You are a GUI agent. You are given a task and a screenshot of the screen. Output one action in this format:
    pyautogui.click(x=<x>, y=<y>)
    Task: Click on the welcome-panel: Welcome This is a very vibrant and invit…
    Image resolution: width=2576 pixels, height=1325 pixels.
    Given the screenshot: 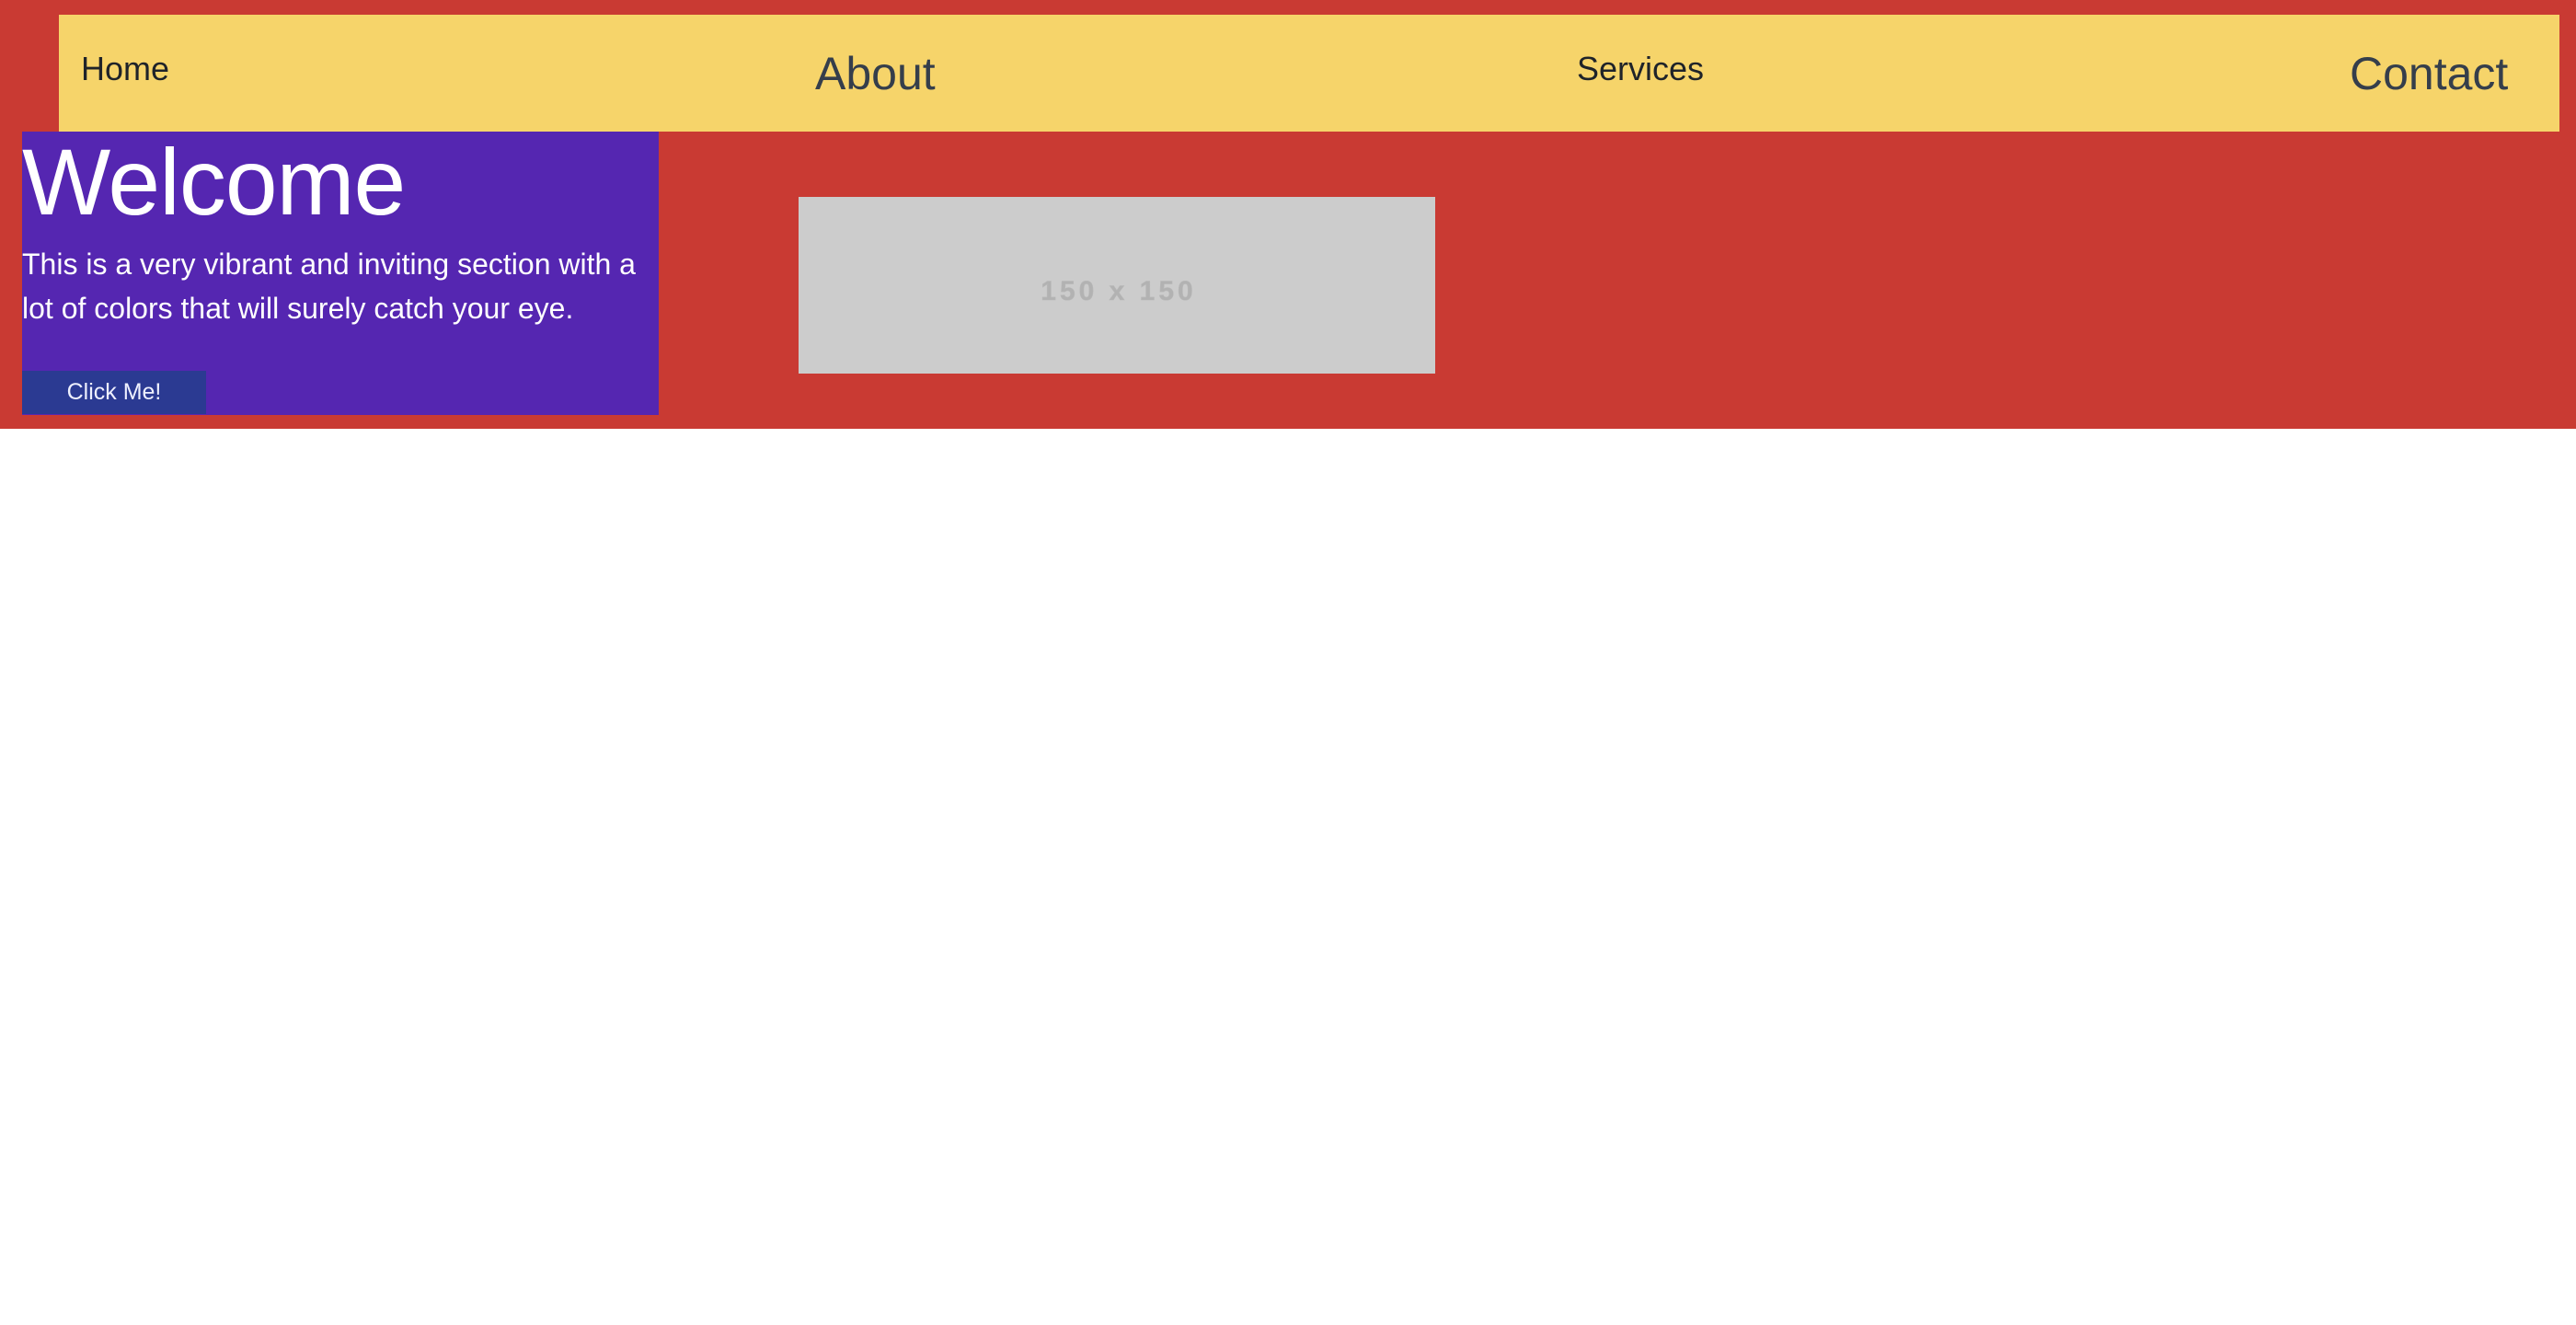 What is the action you would take?
    pyautogui.click(x=340, y=272)
    